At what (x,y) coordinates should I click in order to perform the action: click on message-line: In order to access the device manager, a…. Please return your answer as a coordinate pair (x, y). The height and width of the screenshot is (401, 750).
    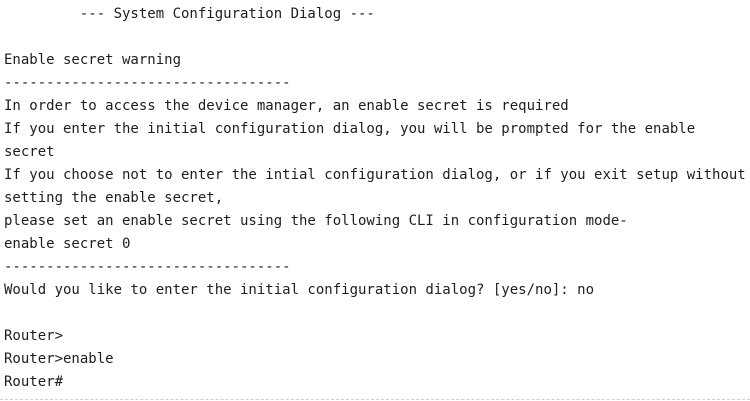
    Looking at the image, I should click on (286, 106).